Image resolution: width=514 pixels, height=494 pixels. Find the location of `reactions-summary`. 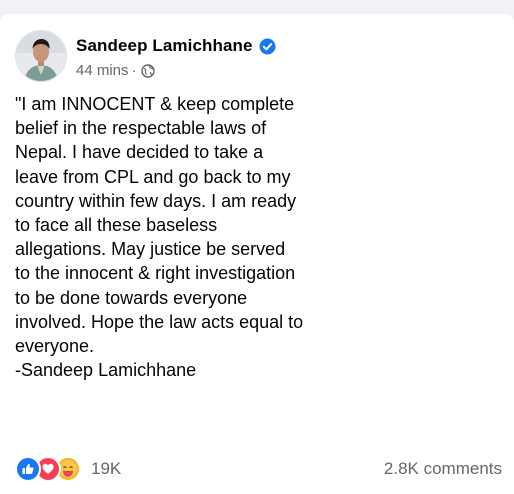

reactions-summary is located at coordinates (48, 469).